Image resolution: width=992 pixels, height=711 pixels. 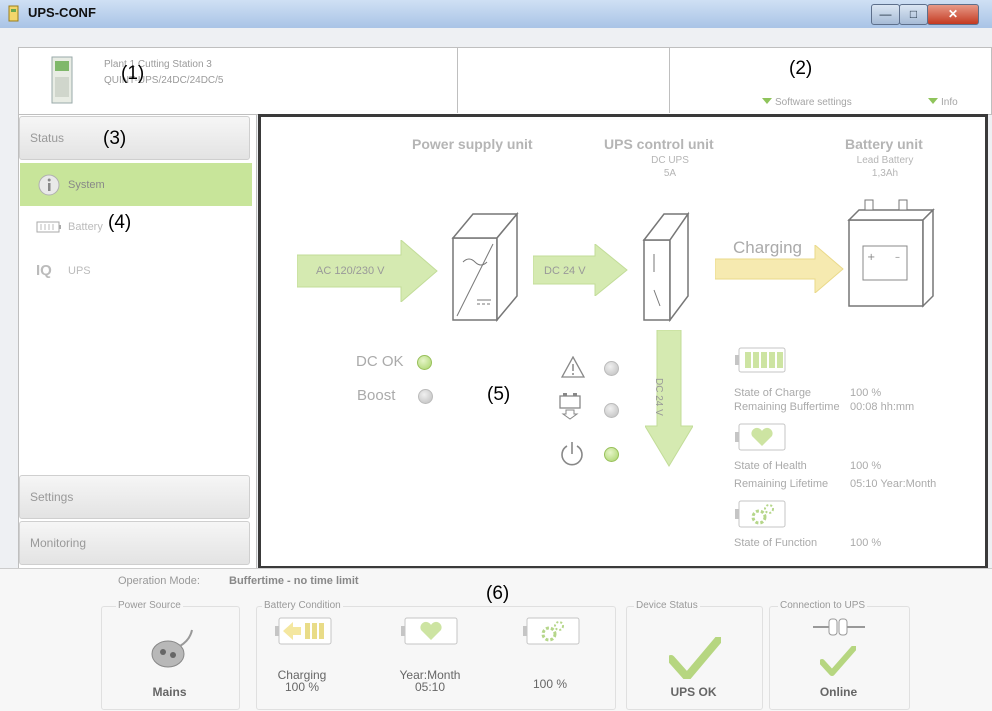 What do you see at coordinates (303, 631) in the screenshot?
I see `battery-charging-icon` at bounding box center [303, 631].